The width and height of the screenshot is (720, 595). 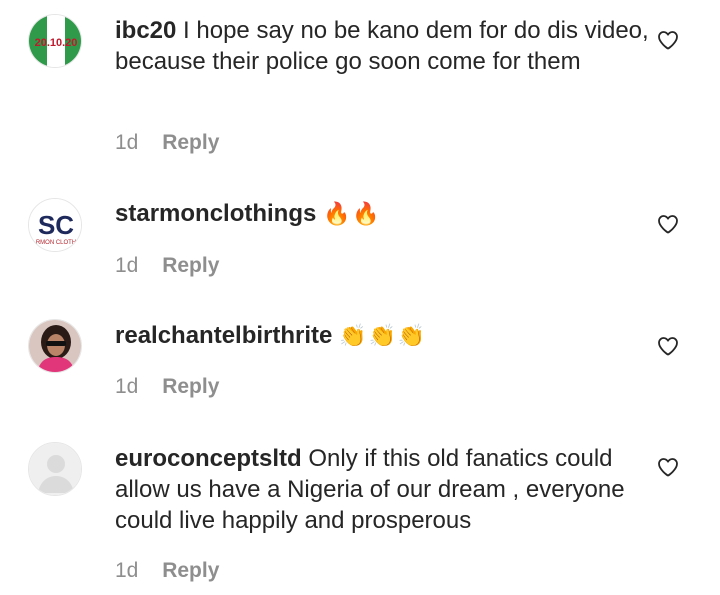 I want to click on default-user-avatar-icon, so click(x=55, y=469).